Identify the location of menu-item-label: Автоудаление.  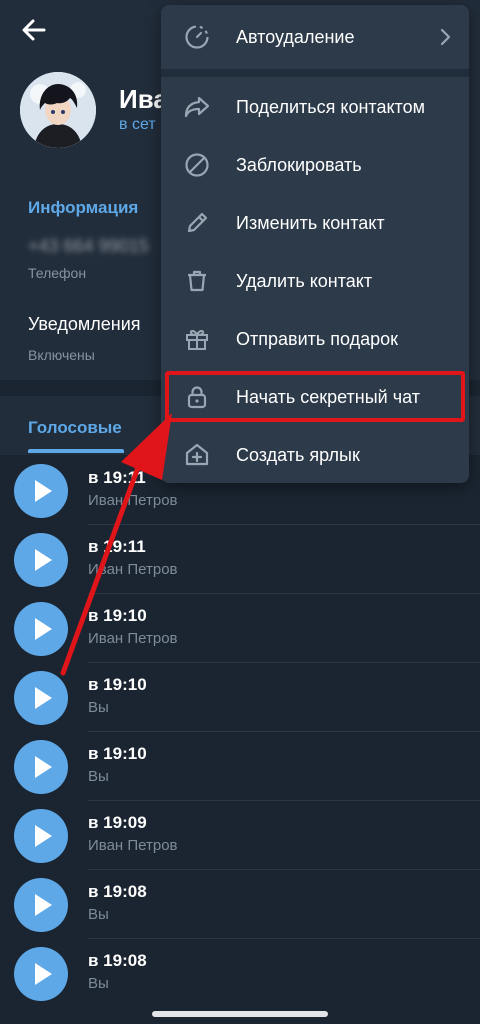
(295, 37).